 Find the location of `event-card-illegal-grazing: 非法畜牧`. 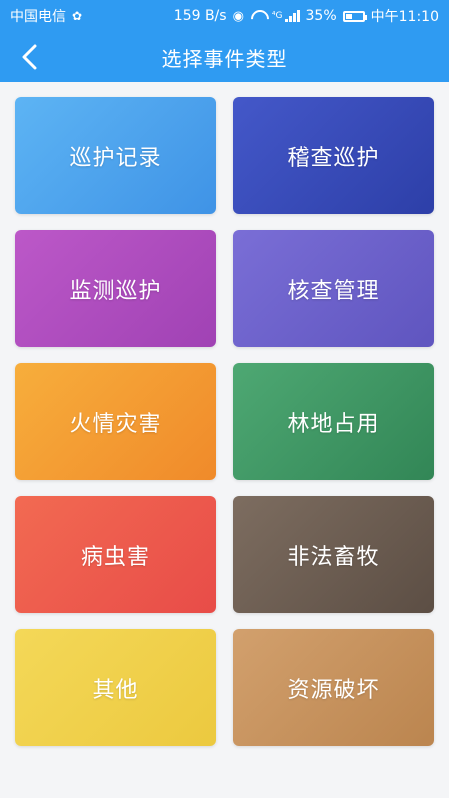

event-card-illegal-grazing: 非法畜牧 is located at coordinates (333, 554).